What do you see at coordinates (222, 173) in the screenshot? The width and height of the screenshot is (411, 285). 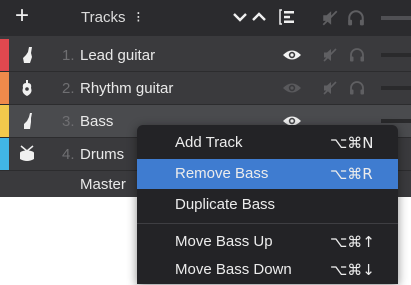 I see `menu-item-label: Remove Bass` at bounding box center [222, 173].